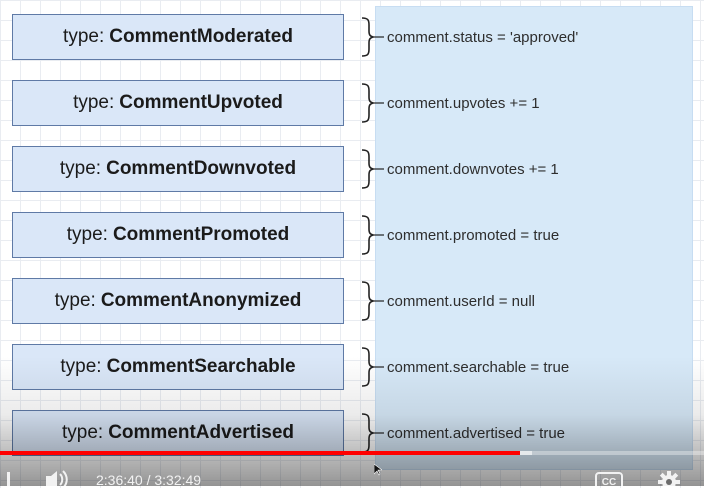 Image resolution: width=704 pixels, height=488 pixels. Describe the element at coordinates (201, 168) in the screenshot. I see `event-name: CommentDownvoted` at that location.